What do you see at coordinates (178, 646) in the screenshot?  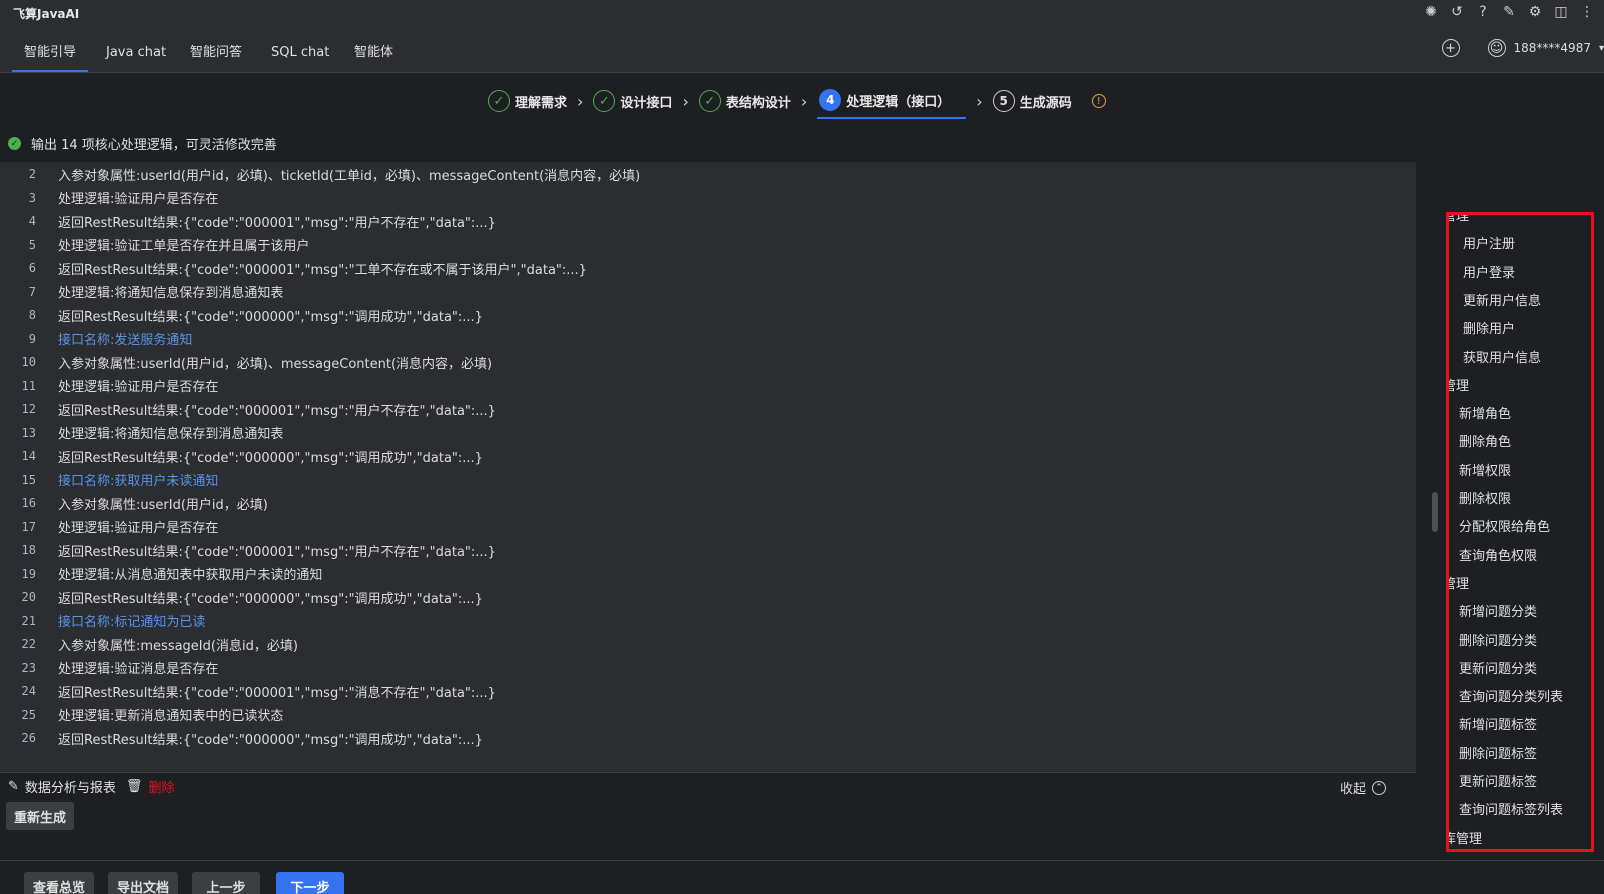 I see `code-text: 入参对象属性:messageId(消息id，必填)` at bounding box center [178, 646].